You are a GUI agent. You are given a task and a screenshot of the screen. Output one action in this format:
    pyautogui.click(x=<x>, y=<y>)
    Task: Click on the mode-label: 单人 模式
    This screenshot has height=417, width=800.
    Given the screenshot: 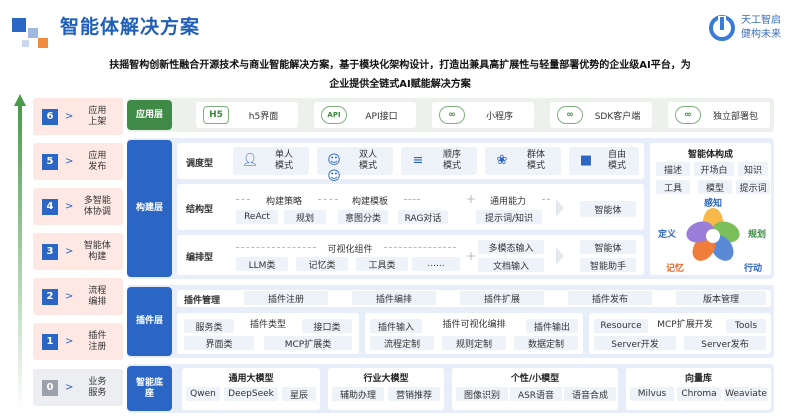 What is the action you would take?
    pyautogui.click(x=283, y=160)
    